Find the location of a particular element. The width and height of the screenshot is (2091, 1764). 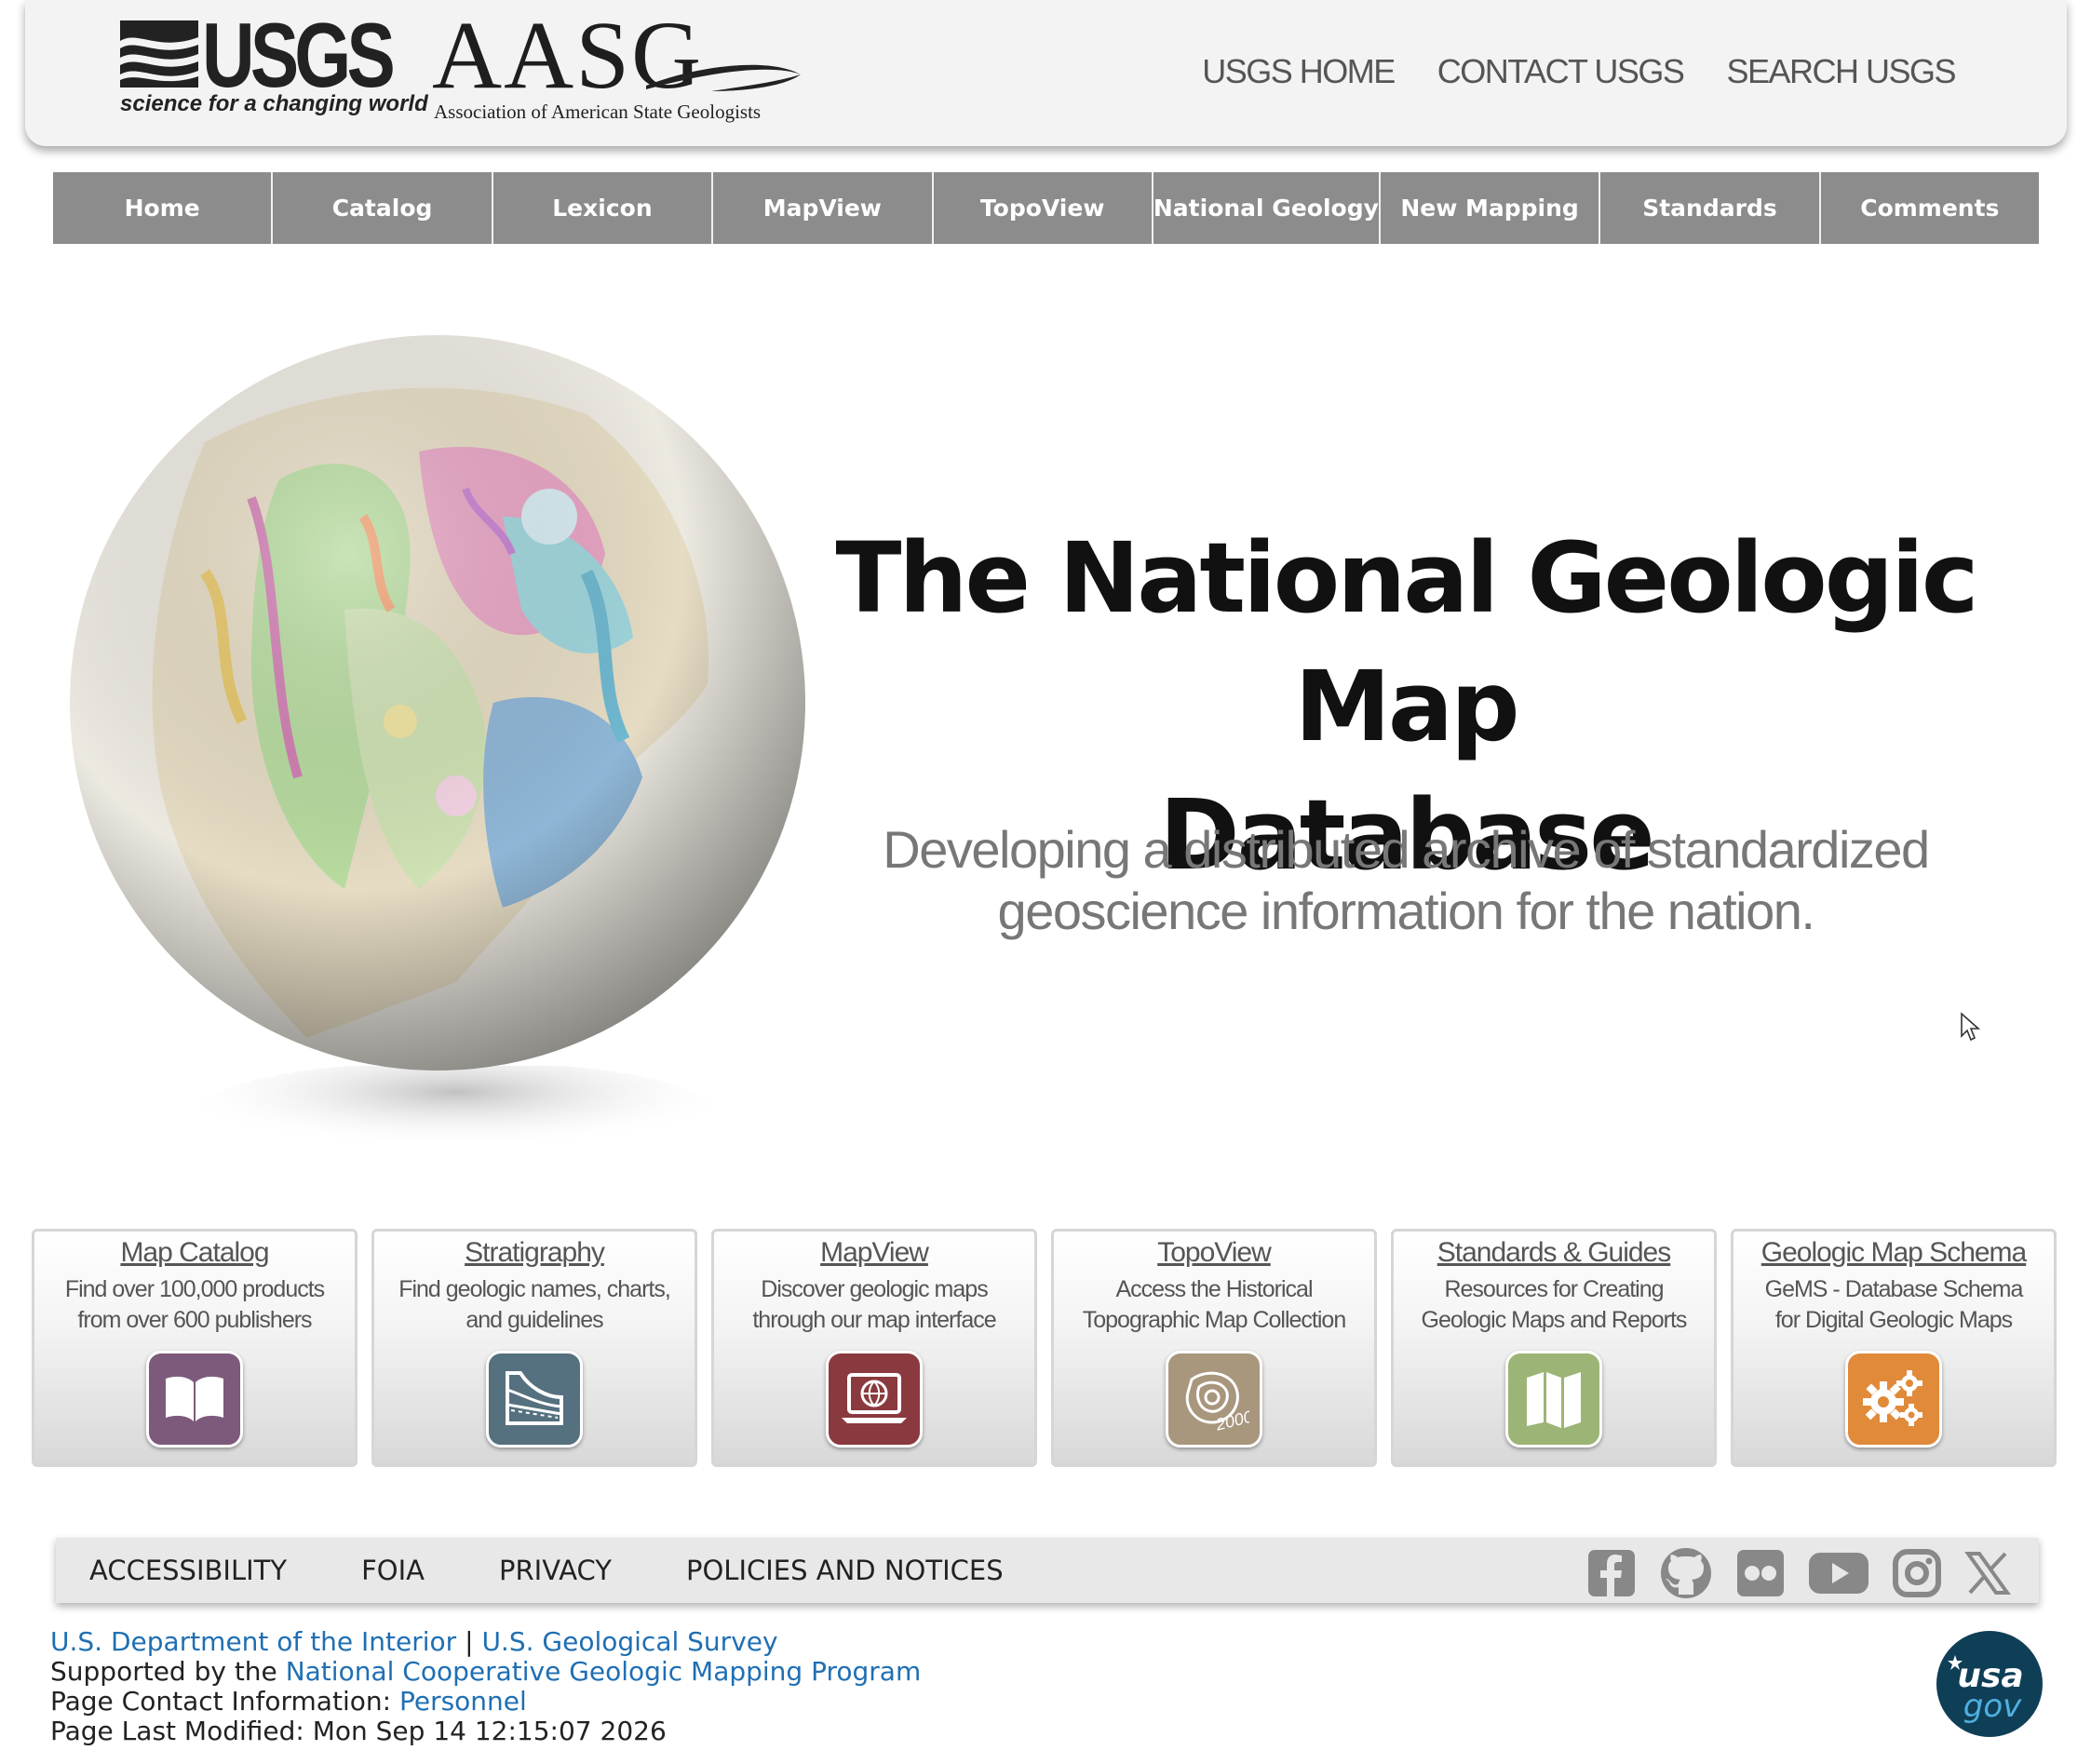

topo-icon: 2000 is located at coordinates (1214, 1399).